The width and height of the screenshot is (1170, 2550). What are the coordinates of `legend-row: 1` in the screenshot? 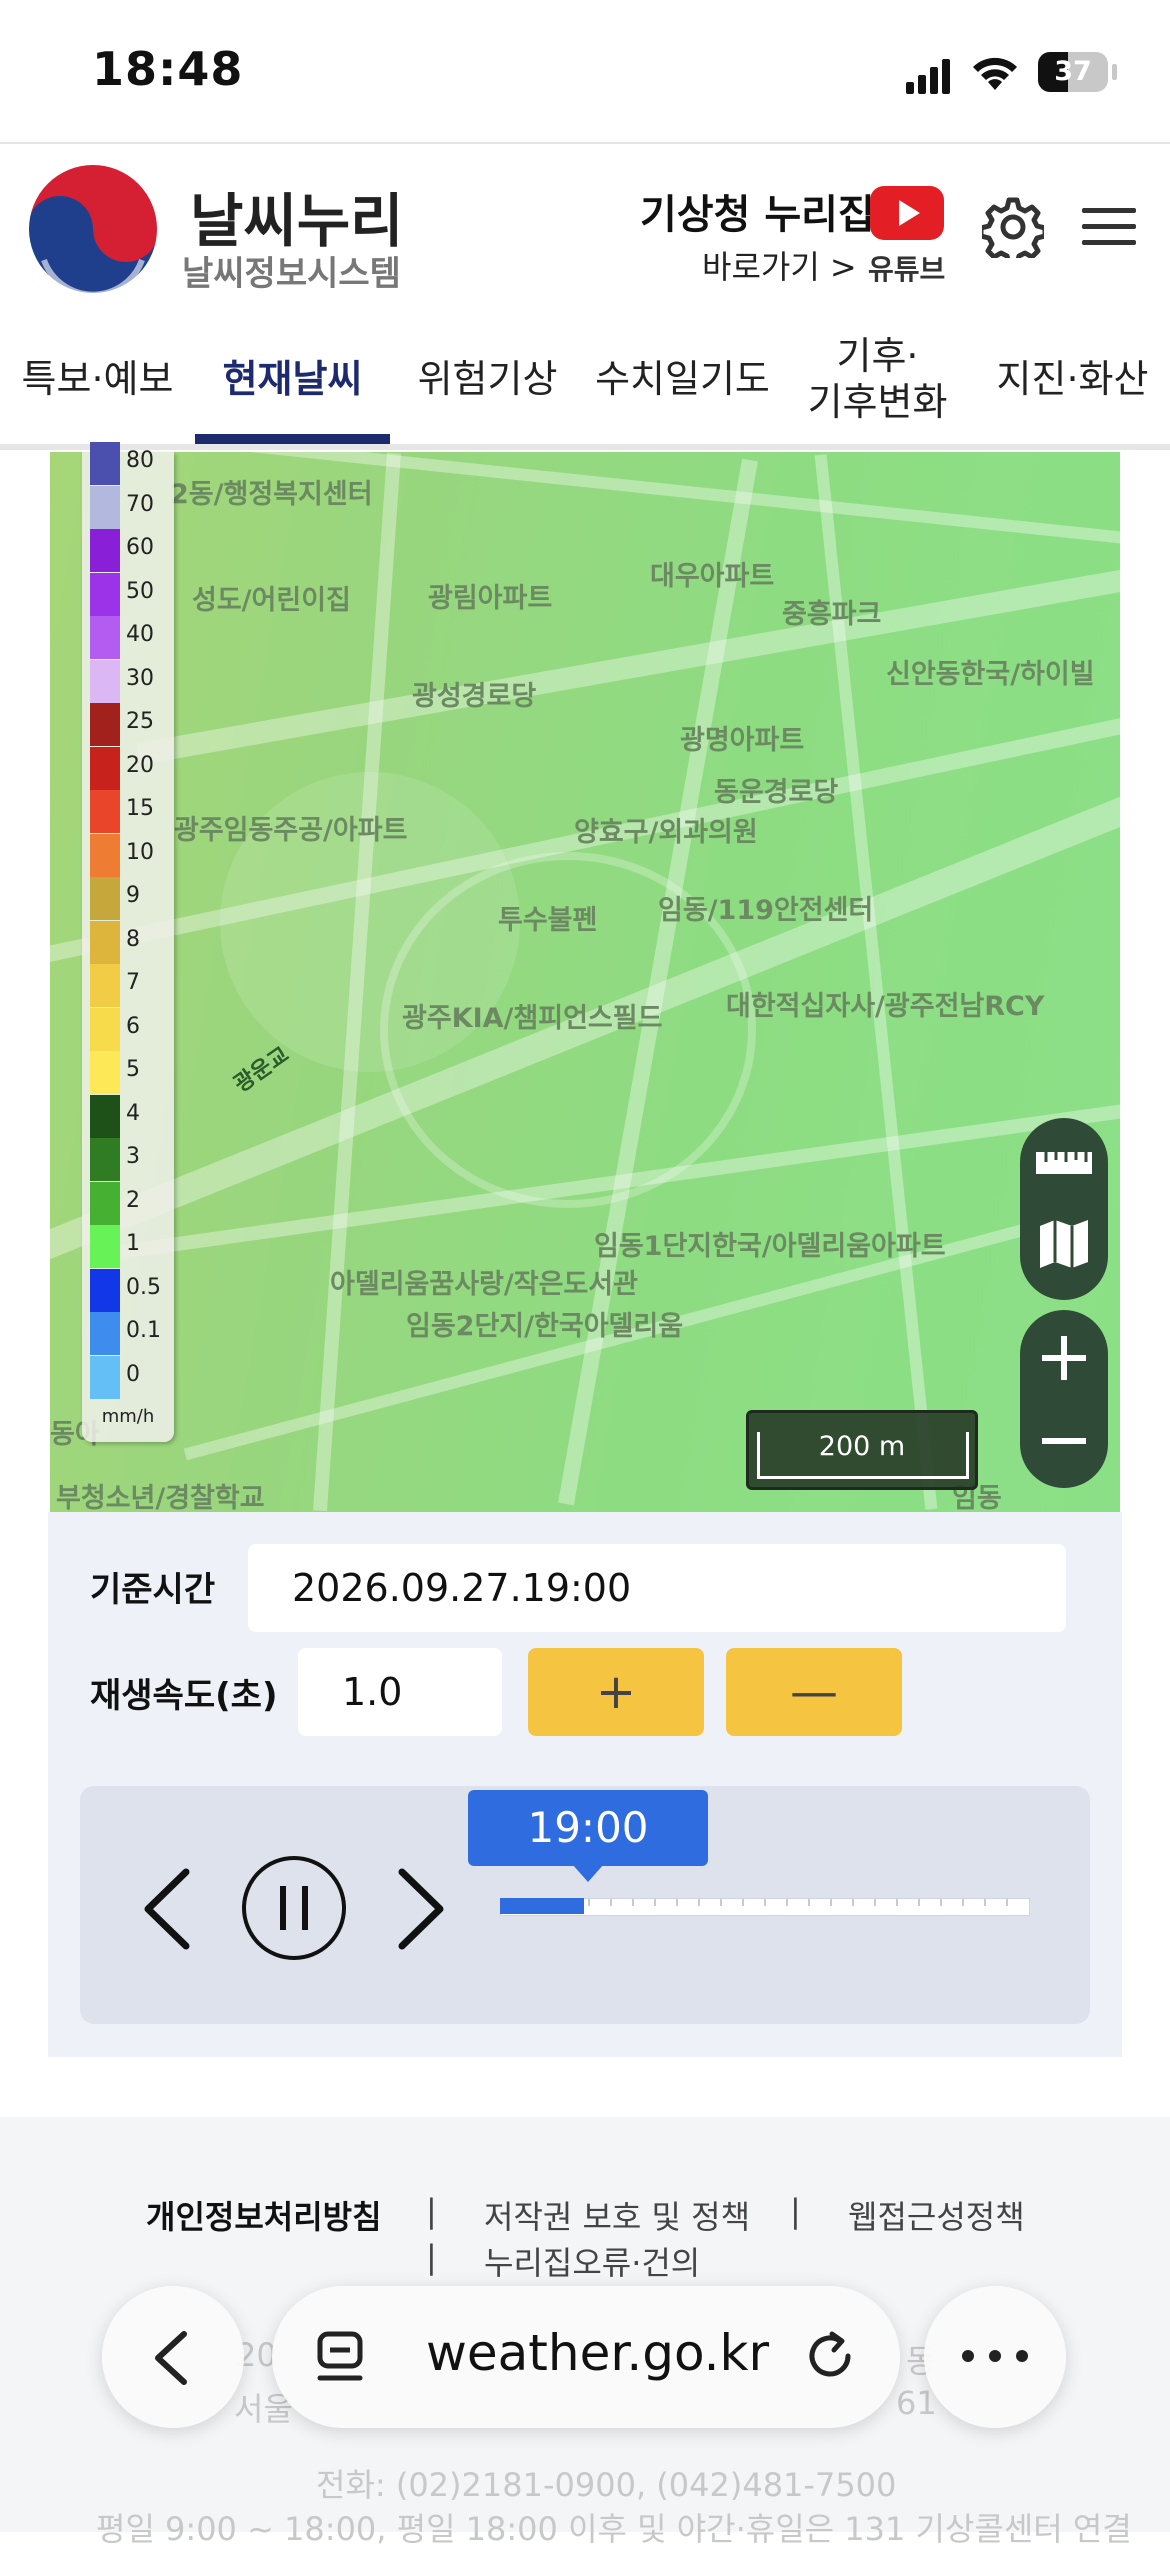 It's located at (130, 1246).